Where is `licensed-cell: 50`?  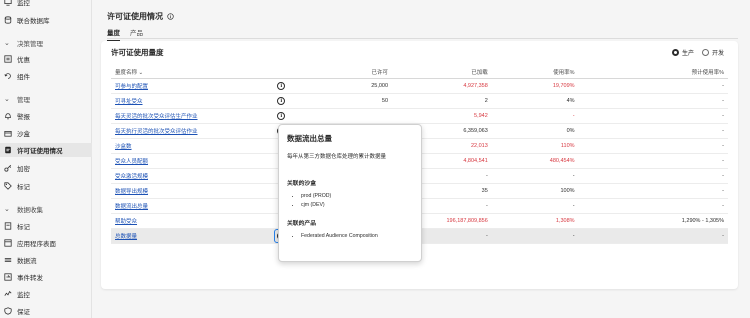 licensed-cell: 50 is located at coordinates (342, 101).